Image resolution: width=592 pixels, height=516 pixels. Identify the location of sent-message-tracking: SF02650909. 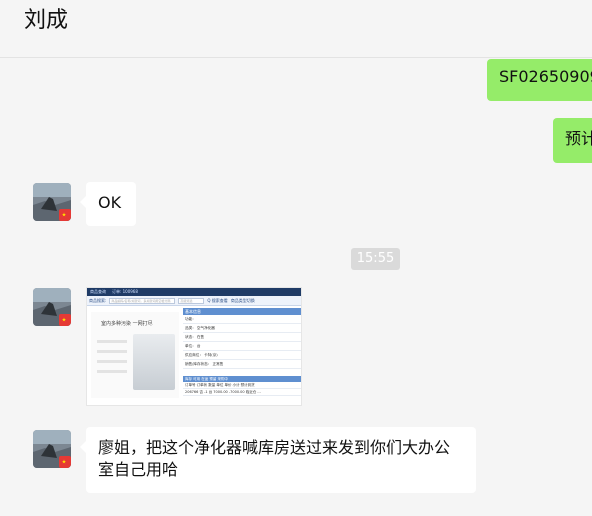
(539, 80).